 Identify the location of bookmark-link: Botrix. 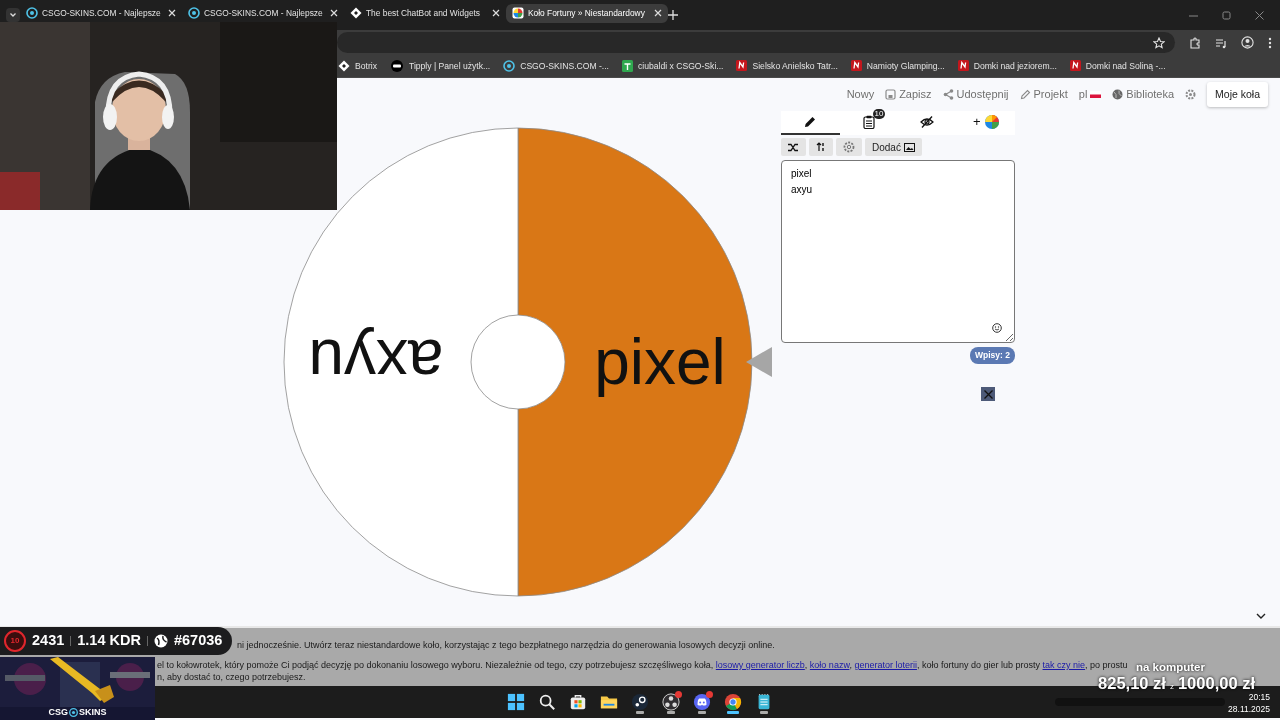
(366, 66).